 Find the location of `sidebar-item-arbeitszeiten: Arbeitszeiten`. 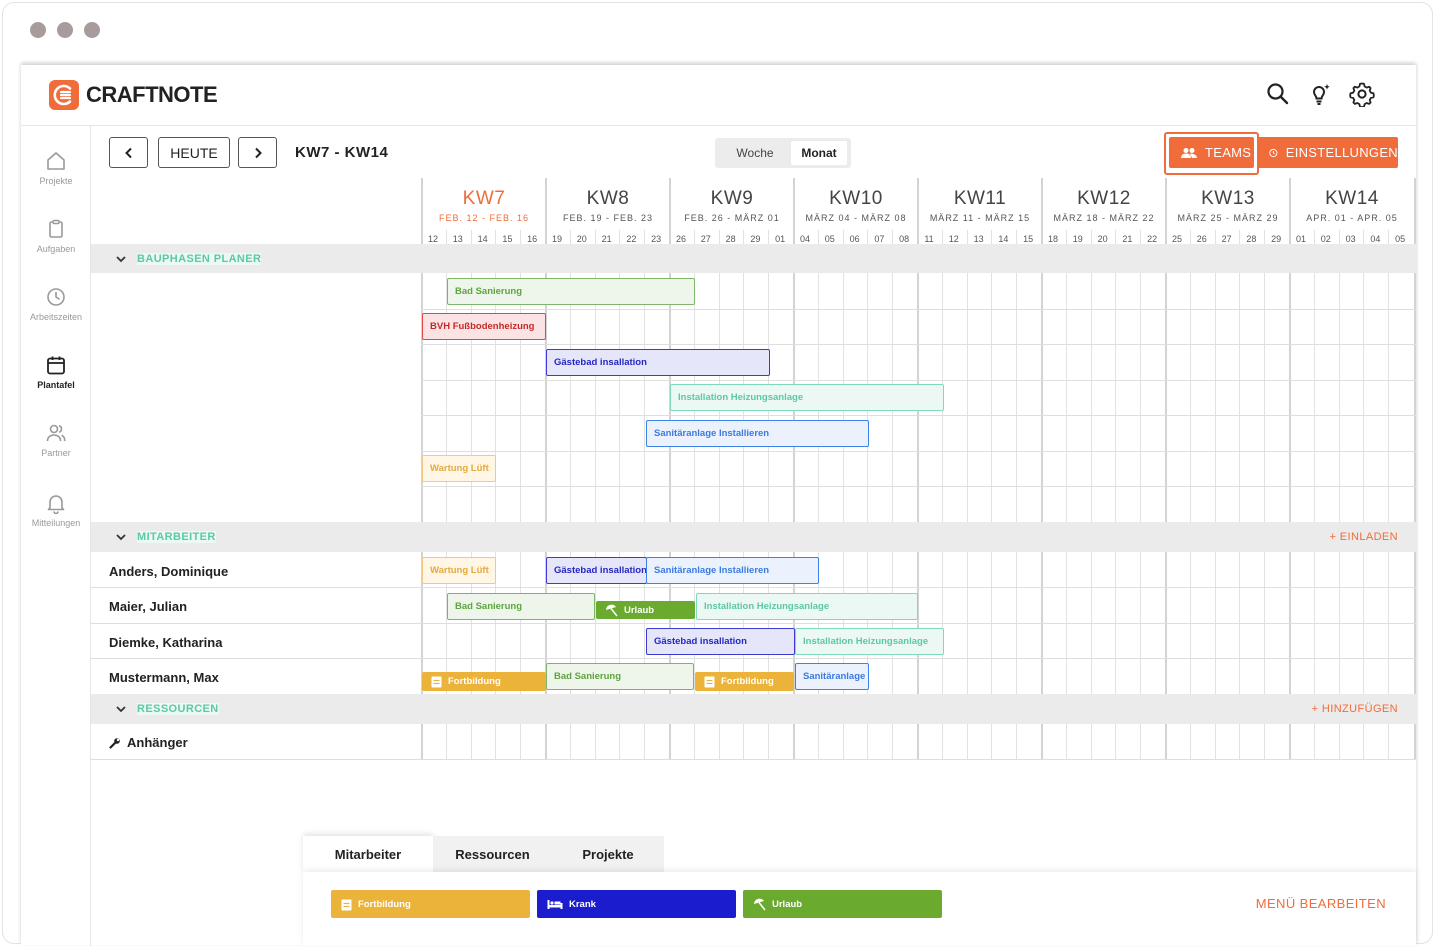

sidebar-item-arbeitszeiten: Arbeitszeiten is located at coordinates (56, 316).